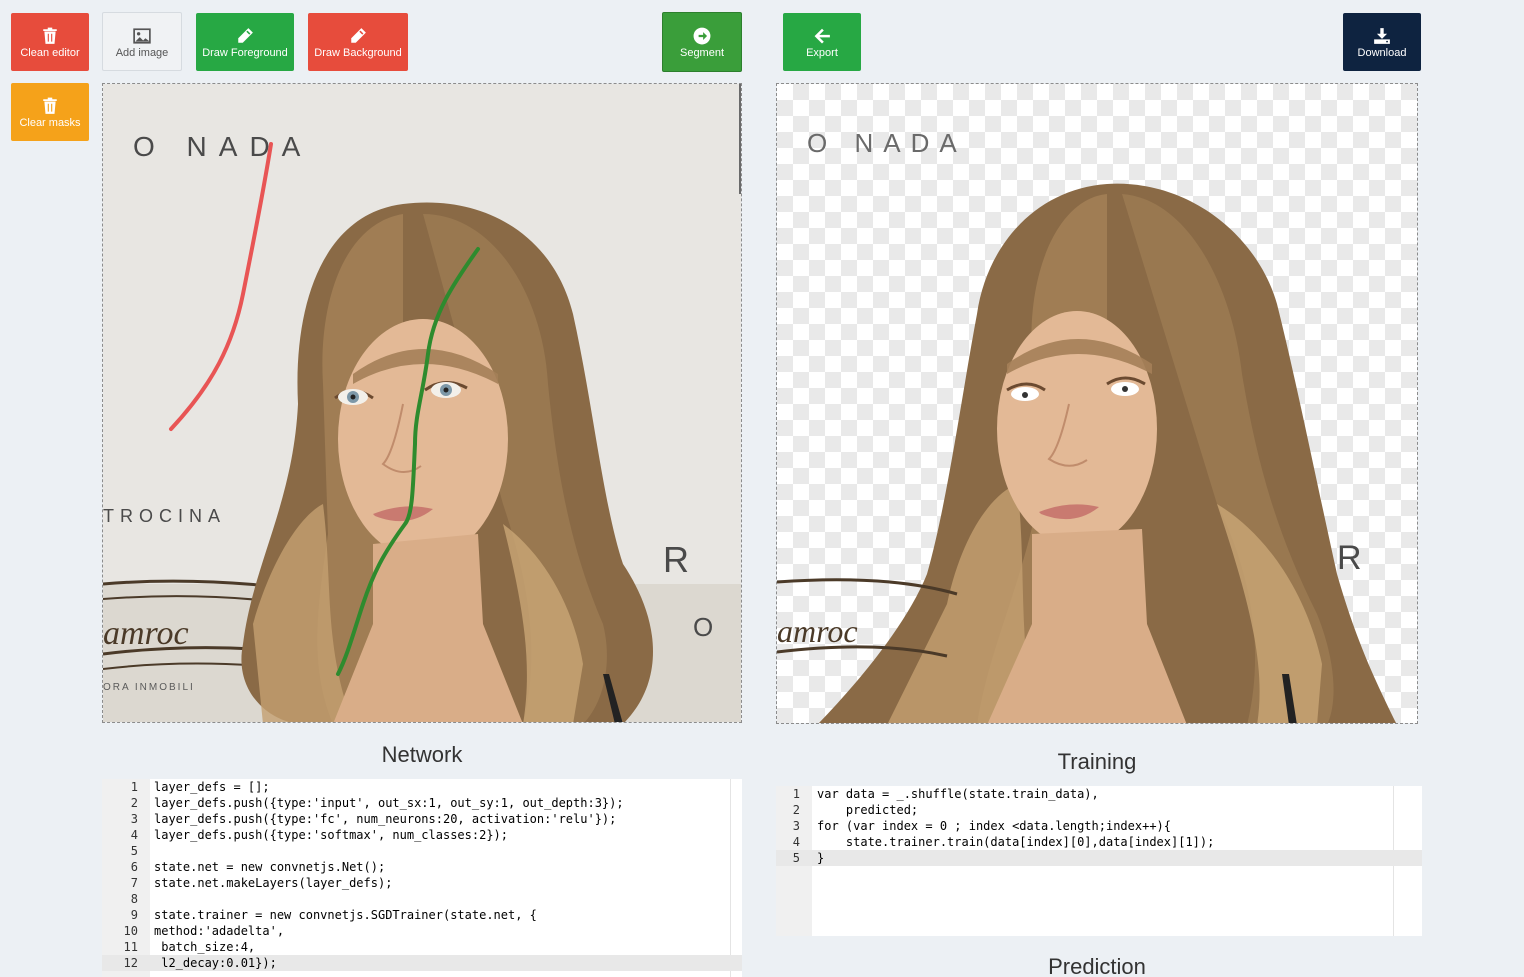 This screenshot has width=1524, height=977. I want to click on download-button: Download, so click(1382, 42).